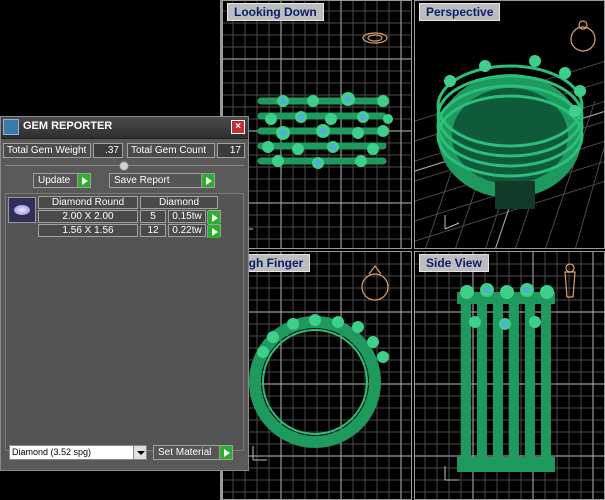  I want to click on axis-indicator-perspective, so click(452, 222).